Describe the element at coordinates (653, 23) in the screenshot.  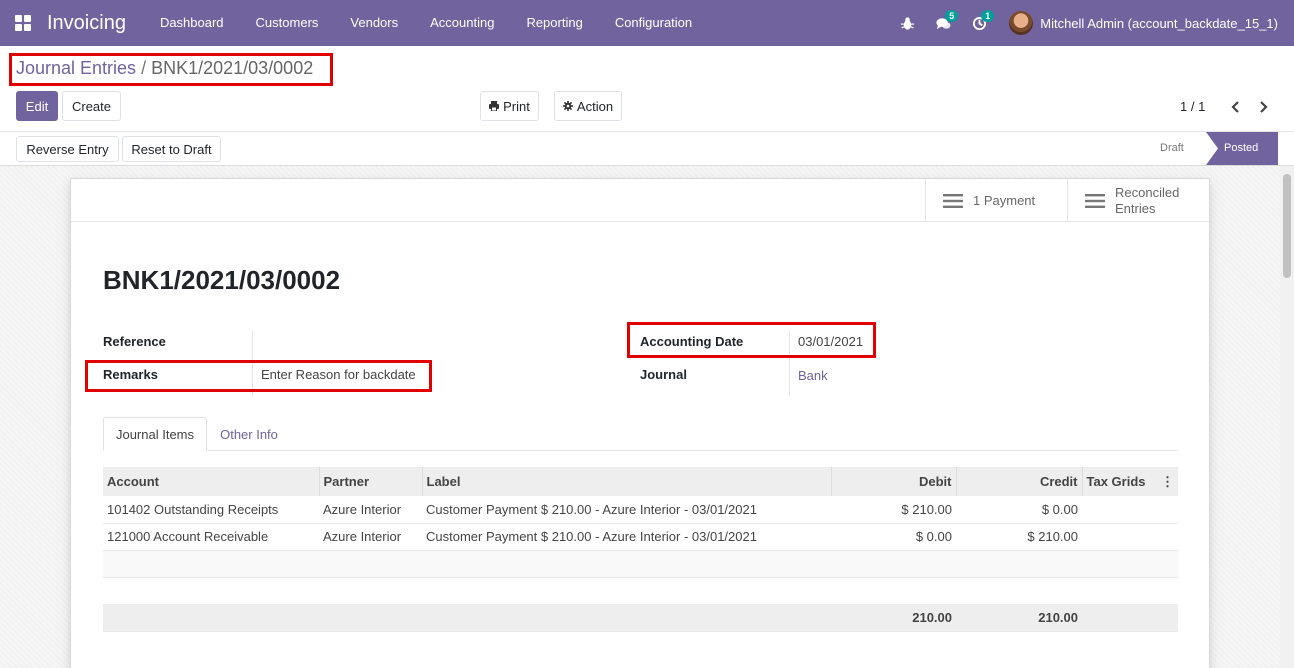
I see `menu-configuration: Configuration` at that location.